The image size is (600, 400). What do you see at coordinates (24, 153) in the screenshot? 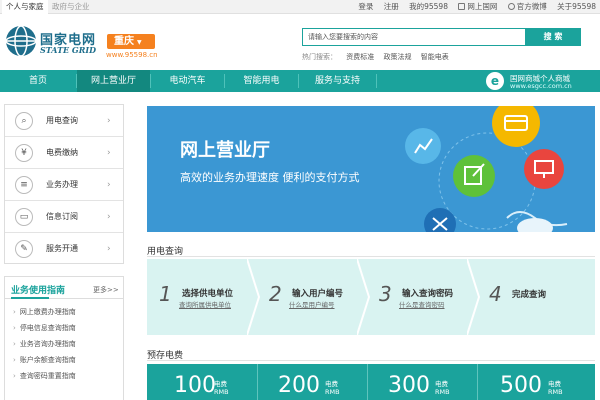
I see `coin-icon: ¥` at bounding box center [24, 153].